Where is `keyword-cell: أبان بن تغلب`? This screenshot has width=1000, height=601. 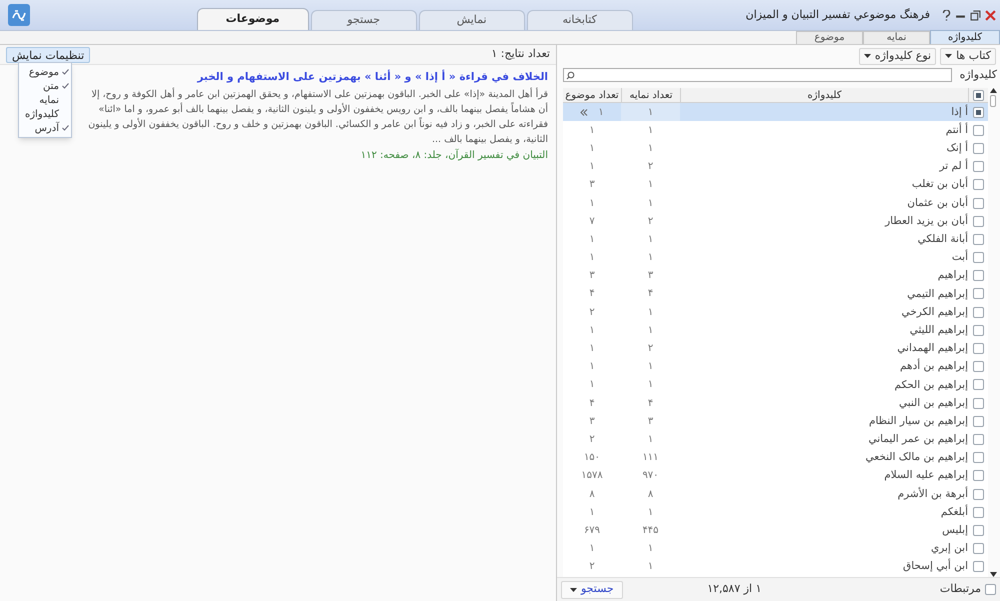
keyword-cell: أبان بن تغلب is located at coordinates (940, 184).